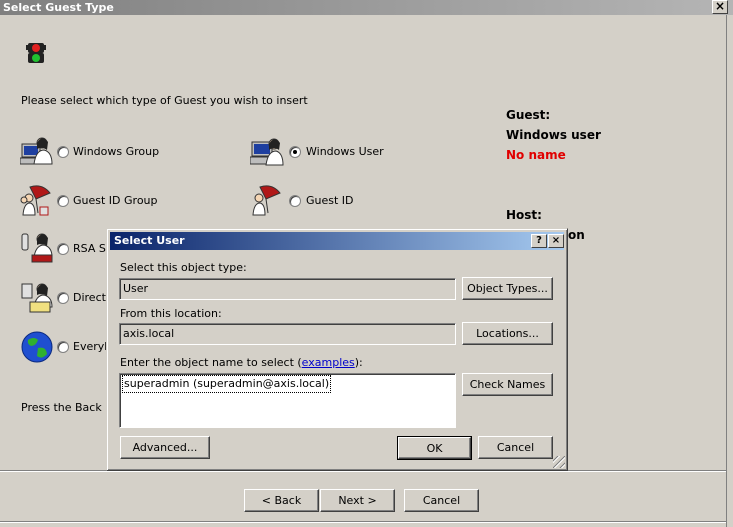  Describe the element at coordinates (267, 200) in the screenshot. I see `guest-id-icon` at that location.